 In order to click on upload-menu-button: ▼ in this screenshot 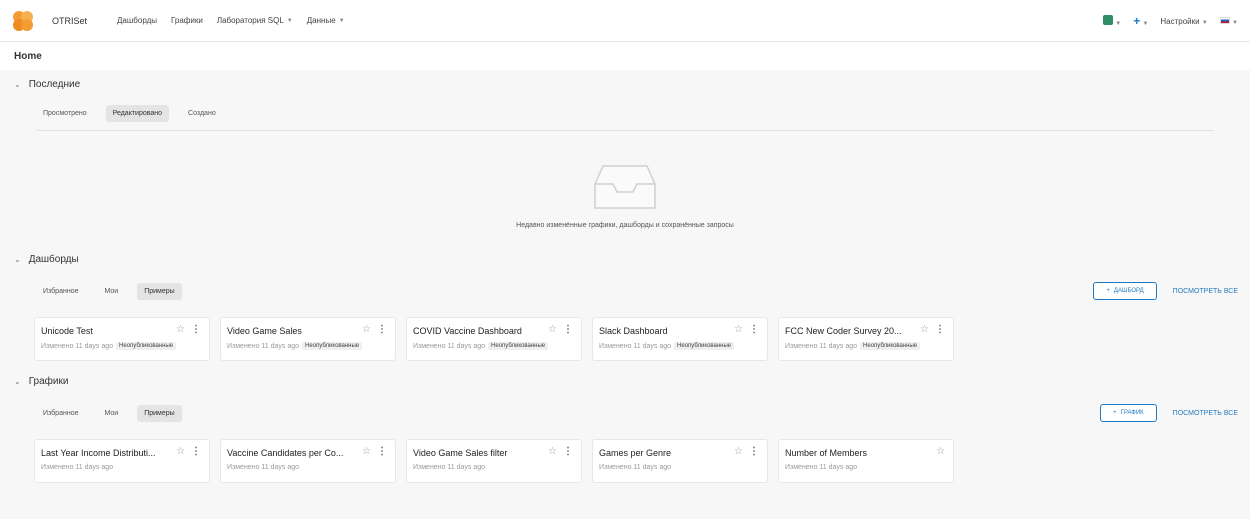, I will do `click(1112, 21)`.